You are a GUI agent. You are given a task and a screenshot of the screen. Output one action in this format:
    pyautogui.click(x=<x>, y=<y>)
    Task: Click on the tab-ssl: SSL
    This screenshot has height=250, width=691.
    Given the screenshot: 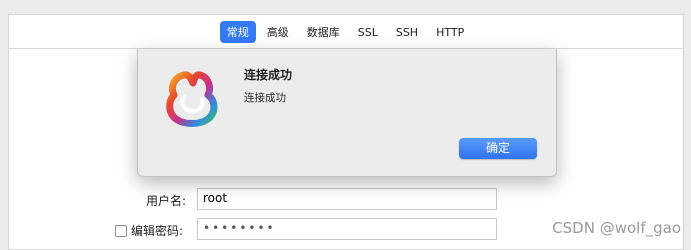 What is the action you would take?
    pyautogui.click(x=368, y=32)
    